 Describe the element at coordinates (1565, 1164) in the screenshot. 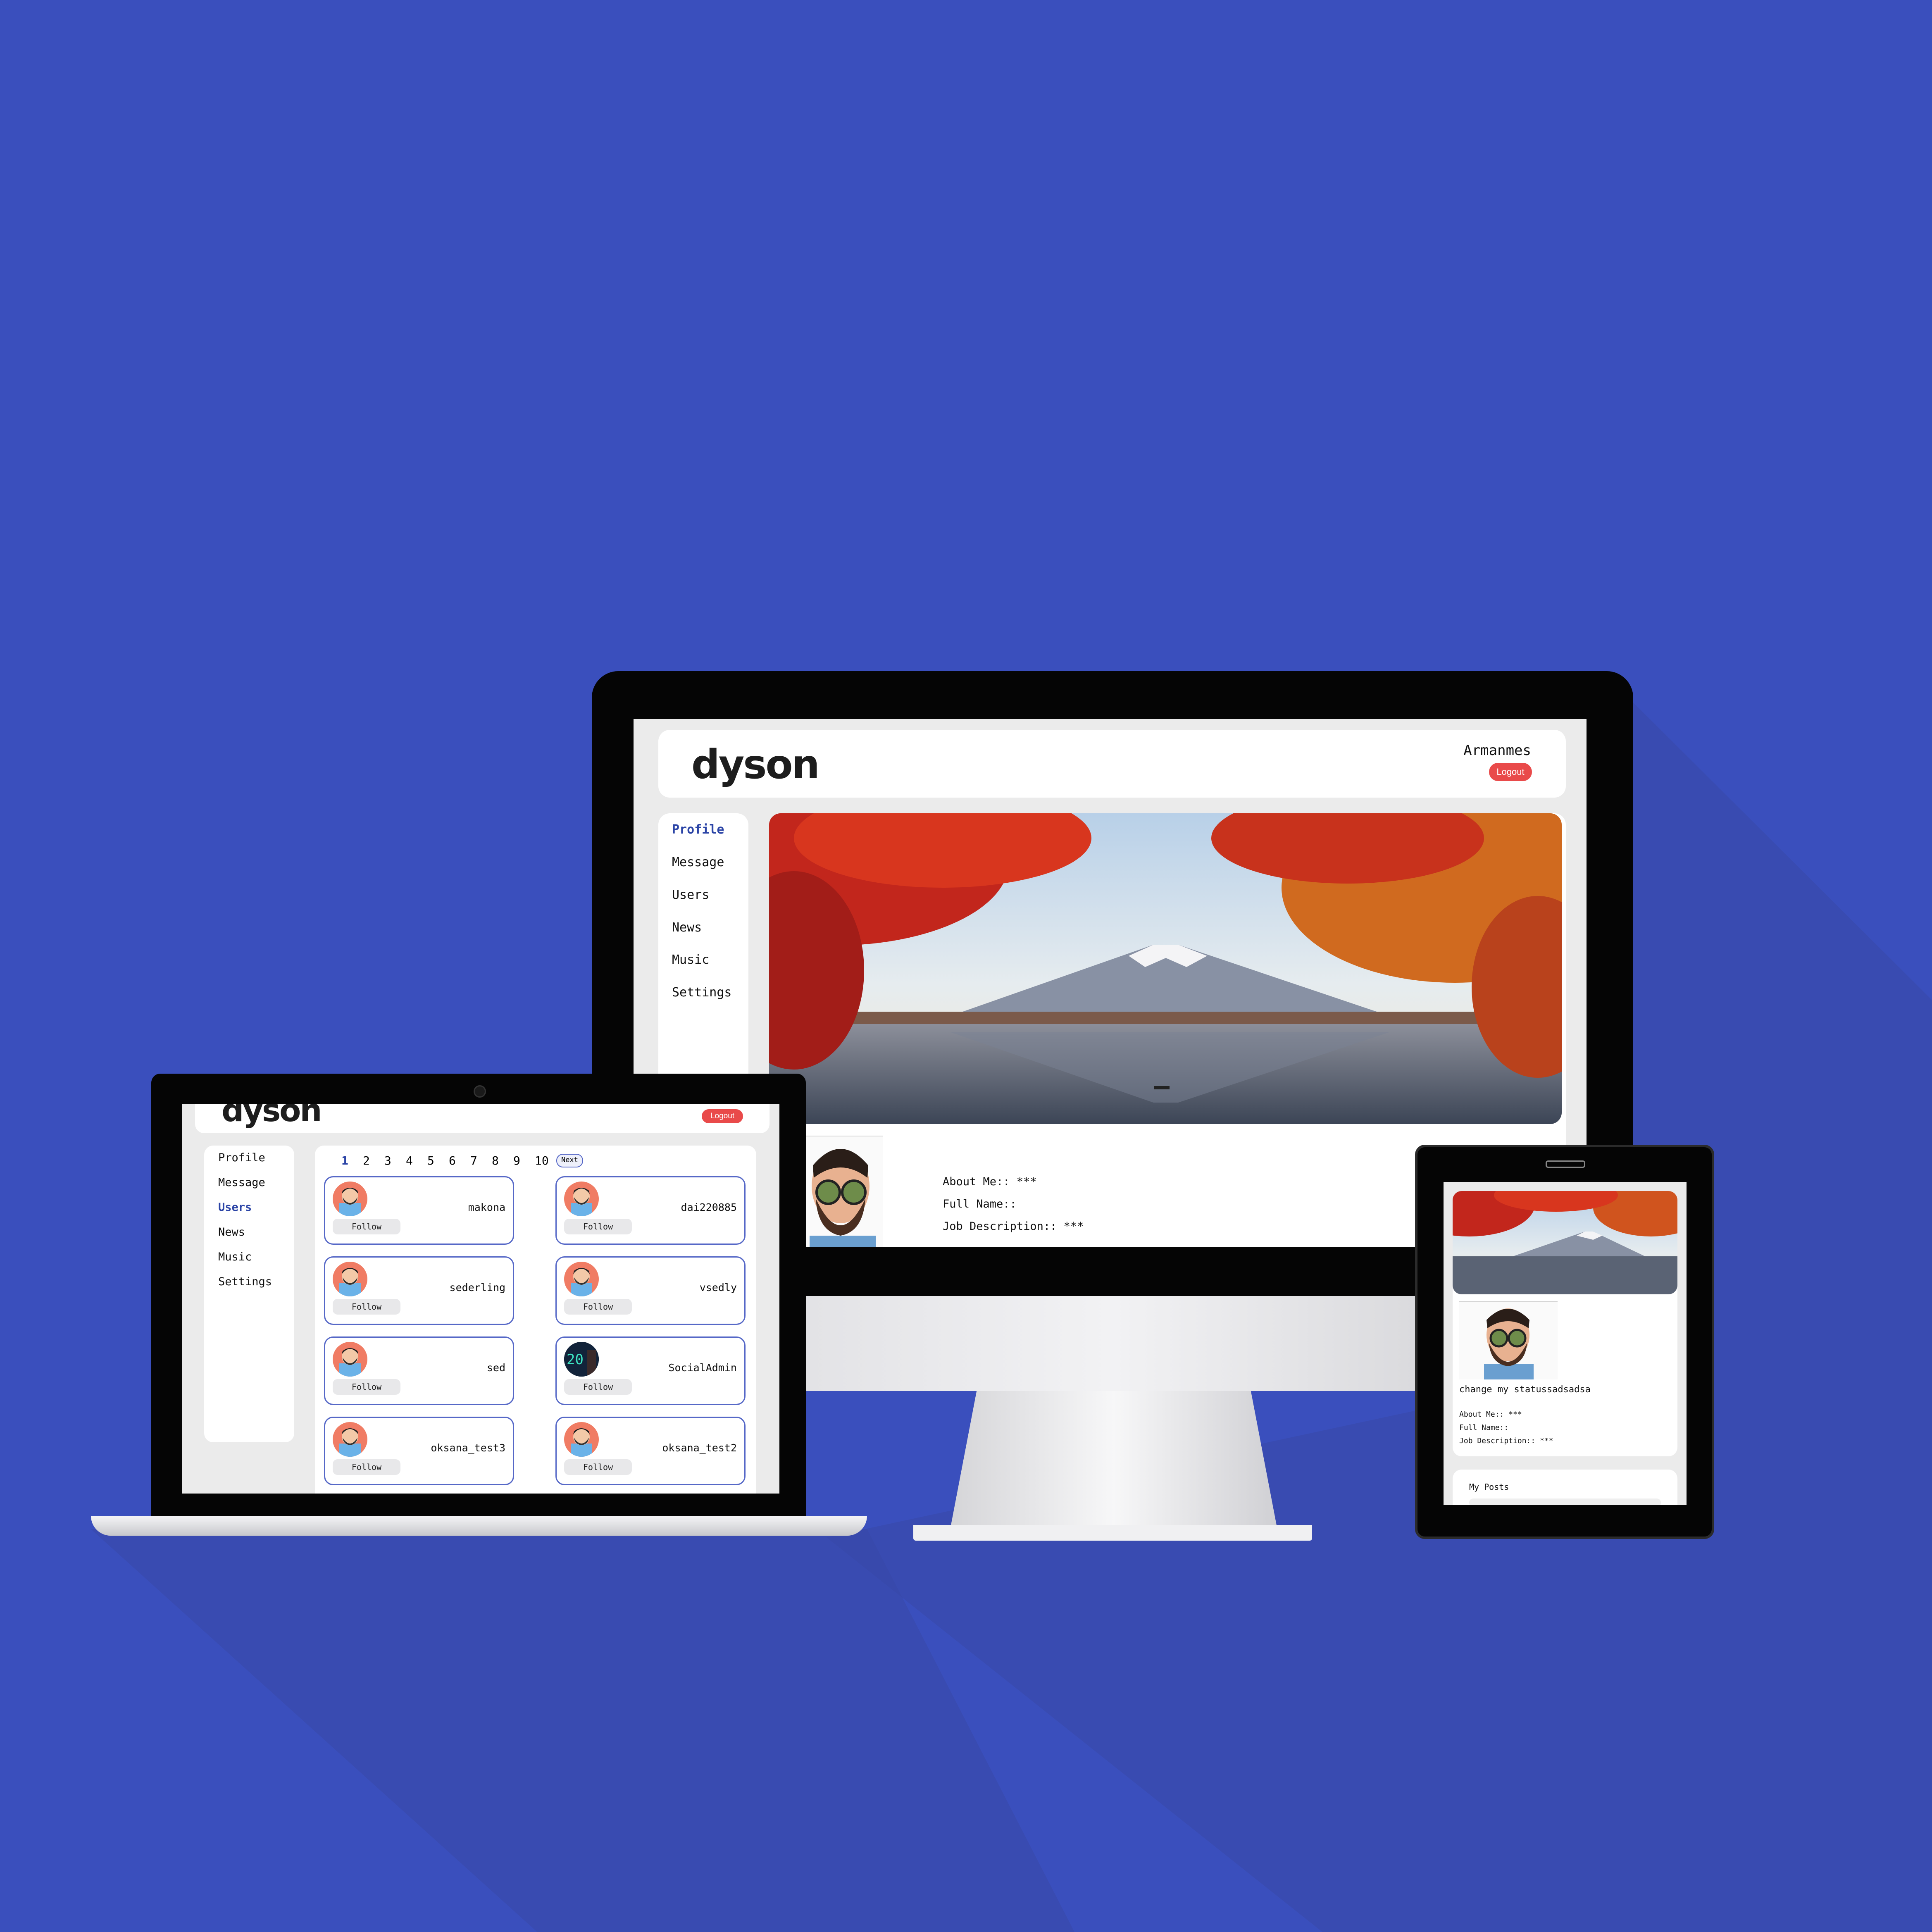

I see `tablet-speaker` at that location.